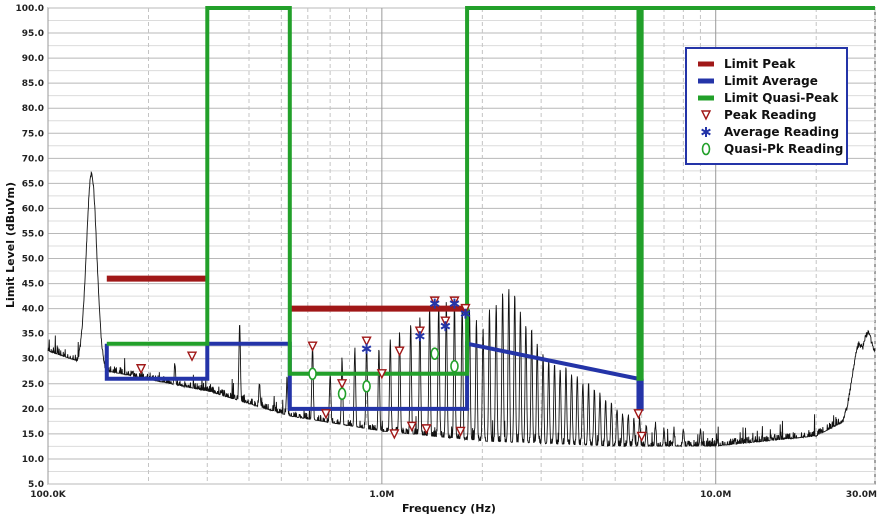 The image size is (889, 520). What do you see at coordinates (33, 59) in the screenshot?
I see `y-tick-label: 90.0` at bounding box center [33, 59].